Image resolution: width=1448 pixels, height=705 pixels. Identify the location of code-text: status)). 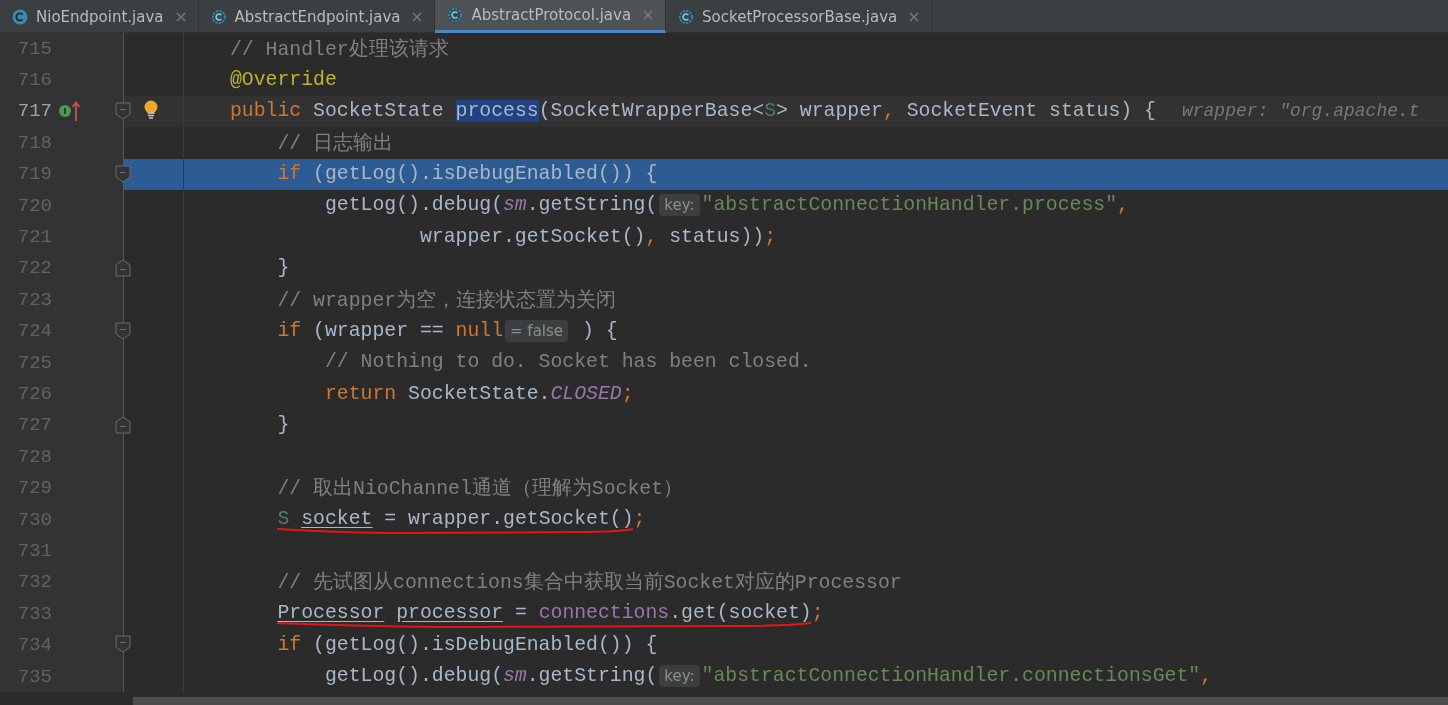
(717, 236).